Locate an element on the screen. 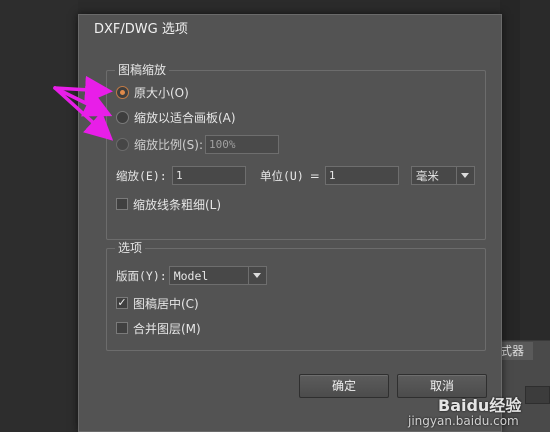  annotation-arrows is located at coordinates (83, 108).